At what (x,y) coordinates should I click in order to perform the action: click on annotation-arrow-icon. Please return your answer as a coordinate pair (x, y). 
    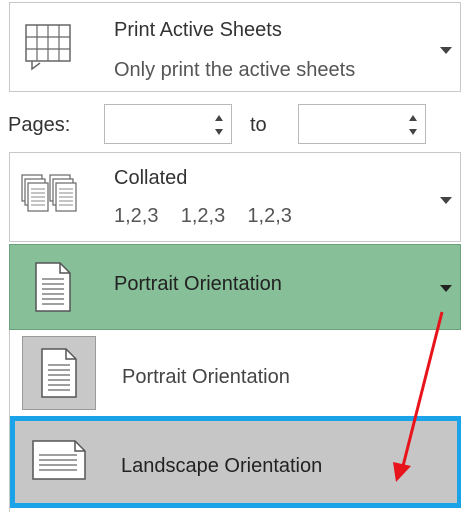
    Looking at the image, I should click on (418, 396).